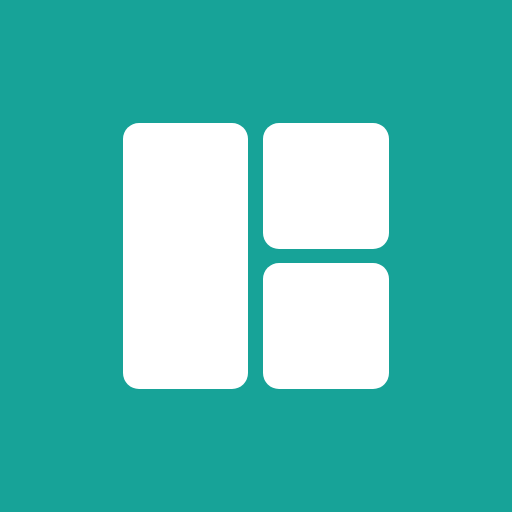  I want to click on top-right-tile, so click(326, 186).